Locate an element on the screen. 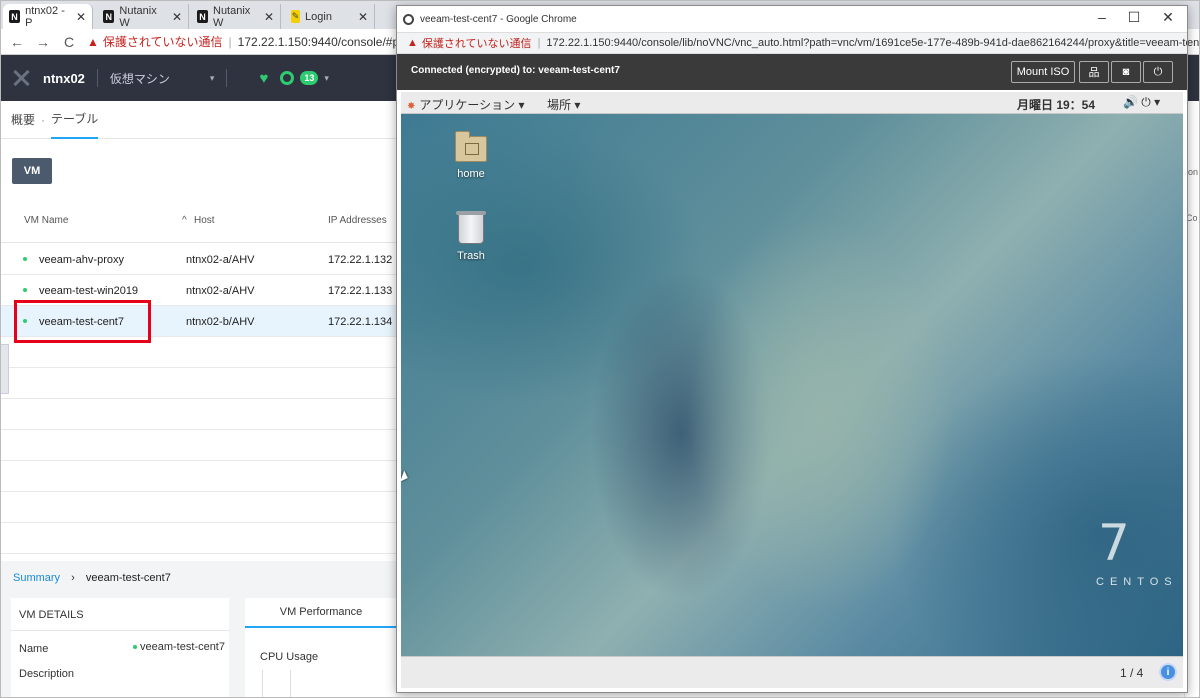 The height and width of the screenshot is (698, 1200). tab-table: テーブル is located at coordinates (75, 124).